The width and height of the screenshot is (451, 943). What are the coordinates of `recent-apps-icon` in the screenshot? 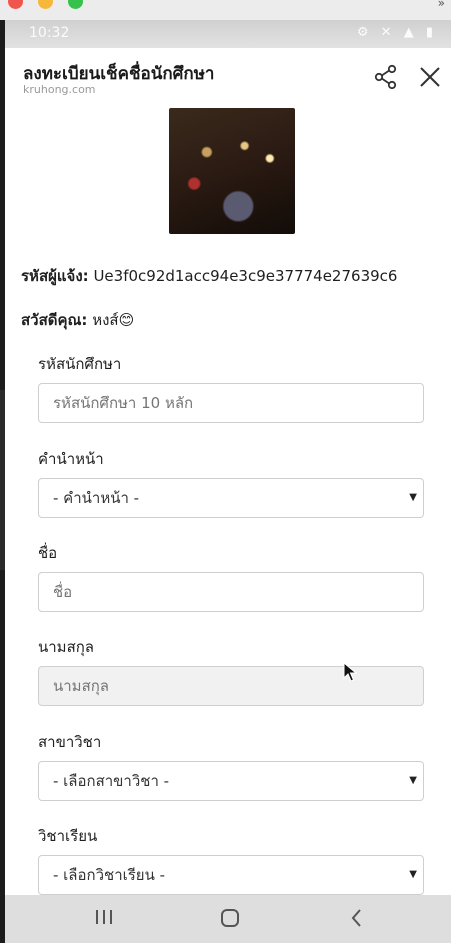 It's located at (104, 917).